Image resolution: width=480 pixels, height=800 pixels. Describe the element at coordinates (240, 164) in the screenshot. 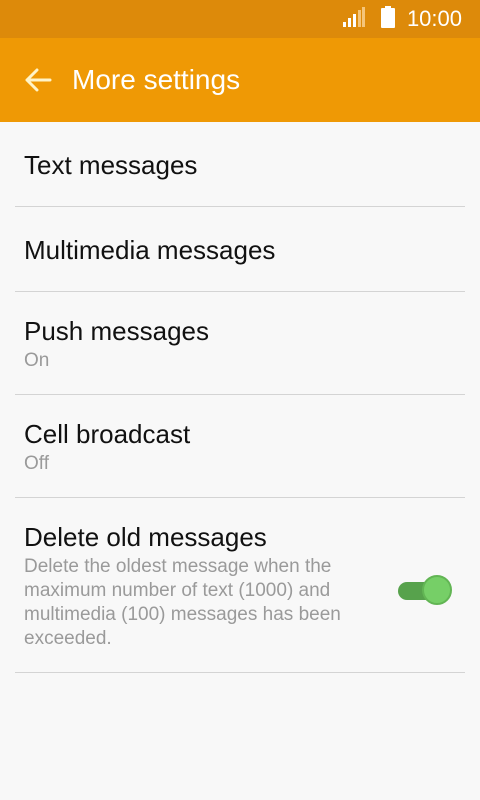

I see `setting-text-messages: Text messages` at that location.